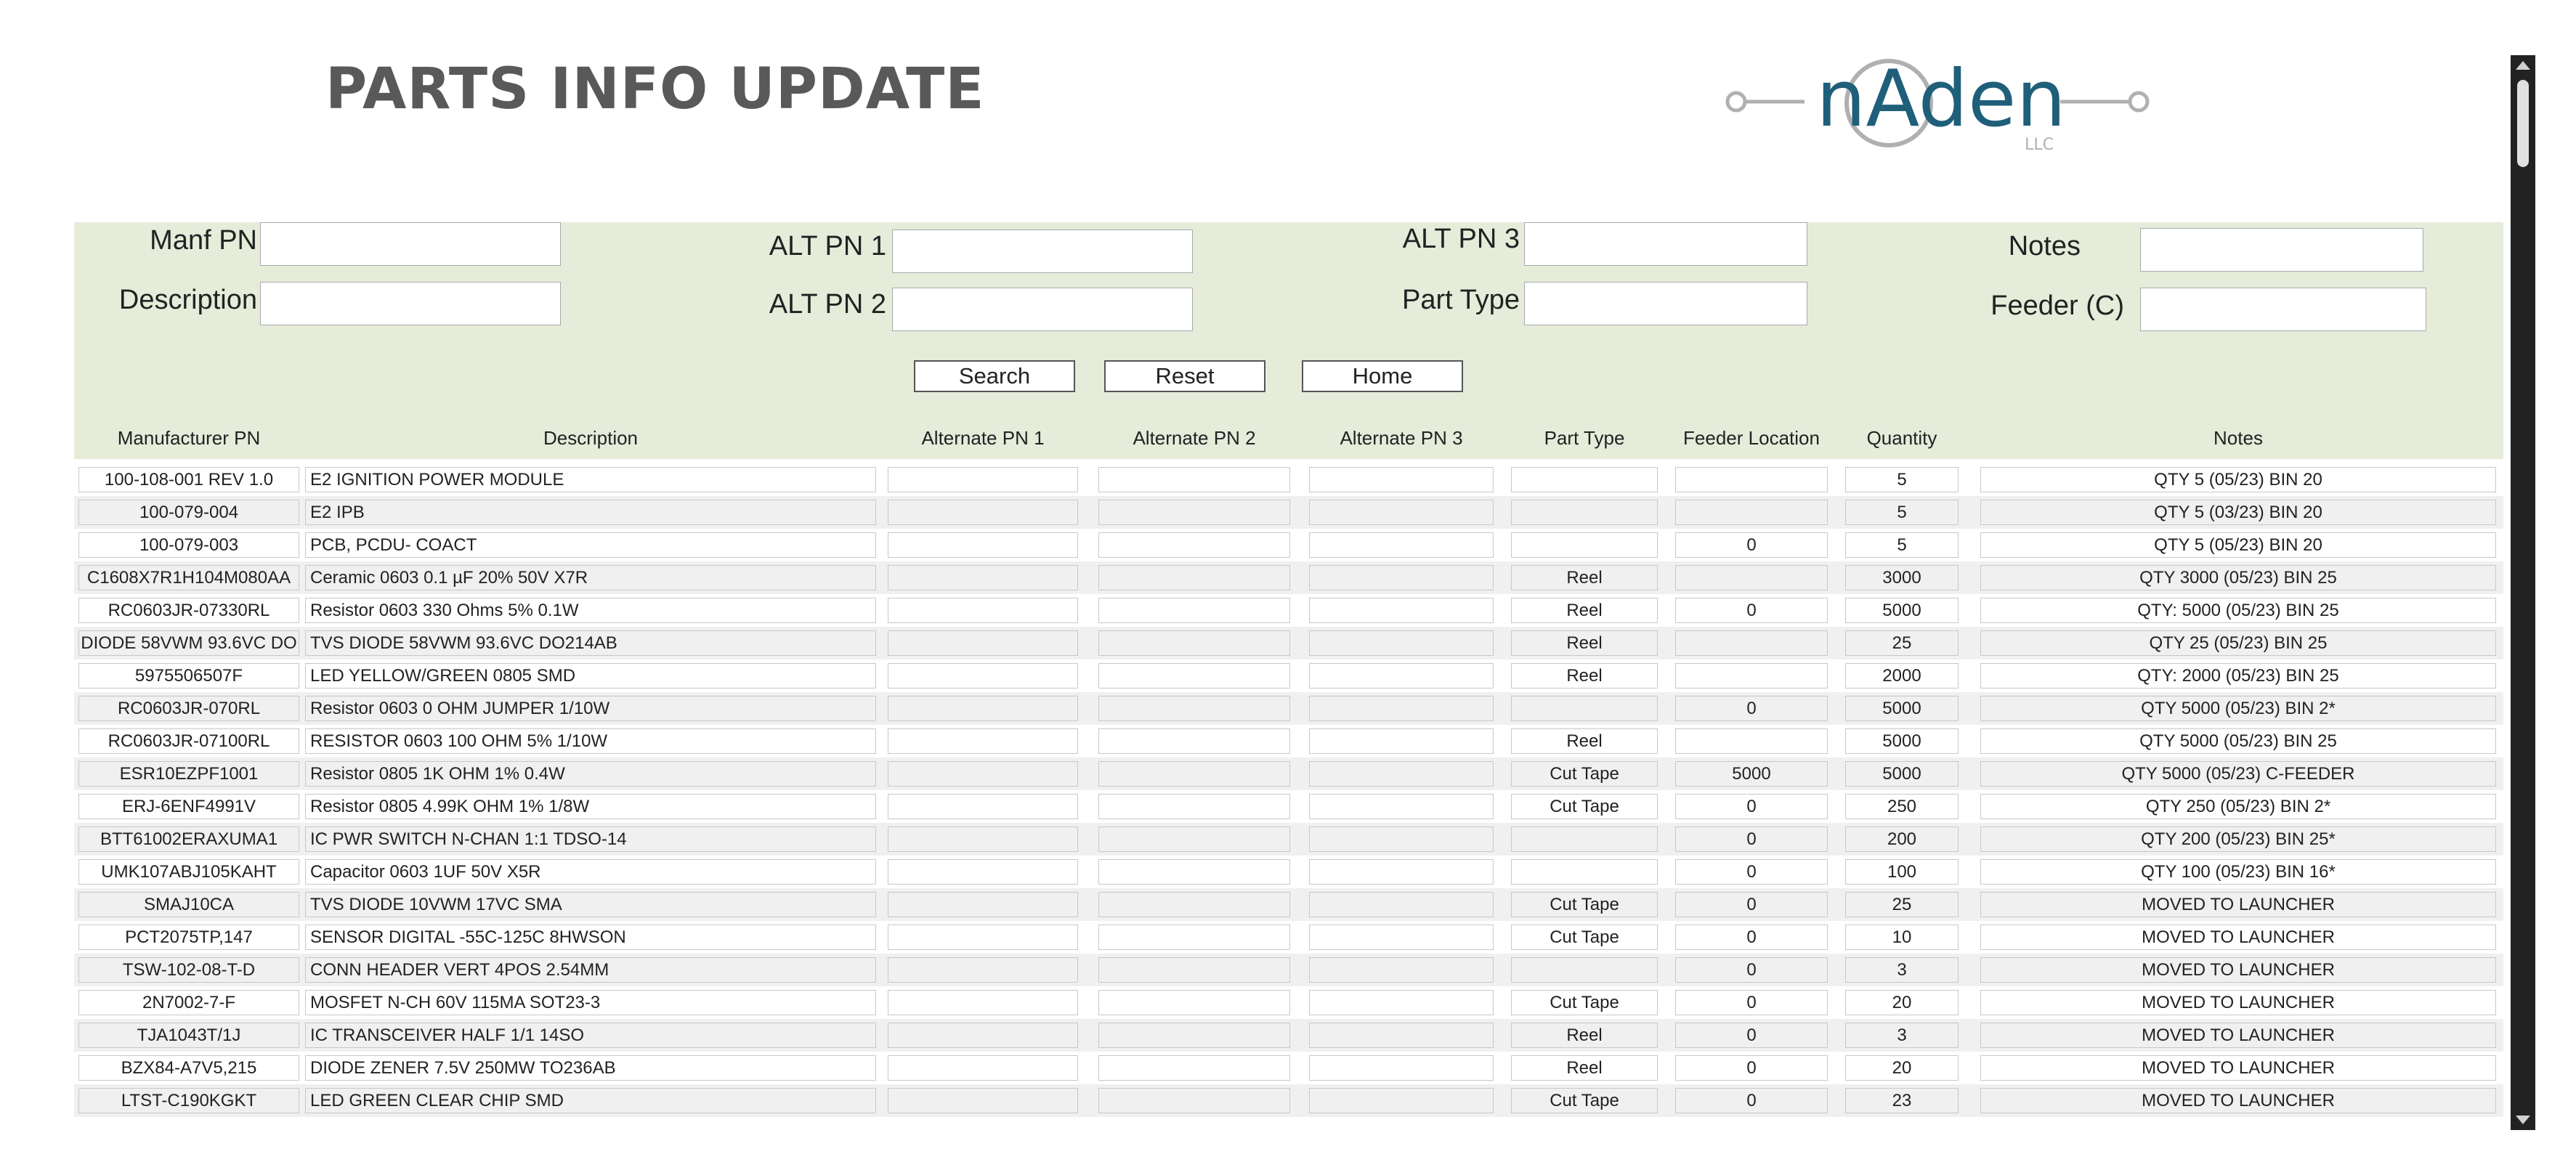 The width and height of the screenshot is (2576, 1170). I want to click on quantity-cell: 250, so click(1902, 806).